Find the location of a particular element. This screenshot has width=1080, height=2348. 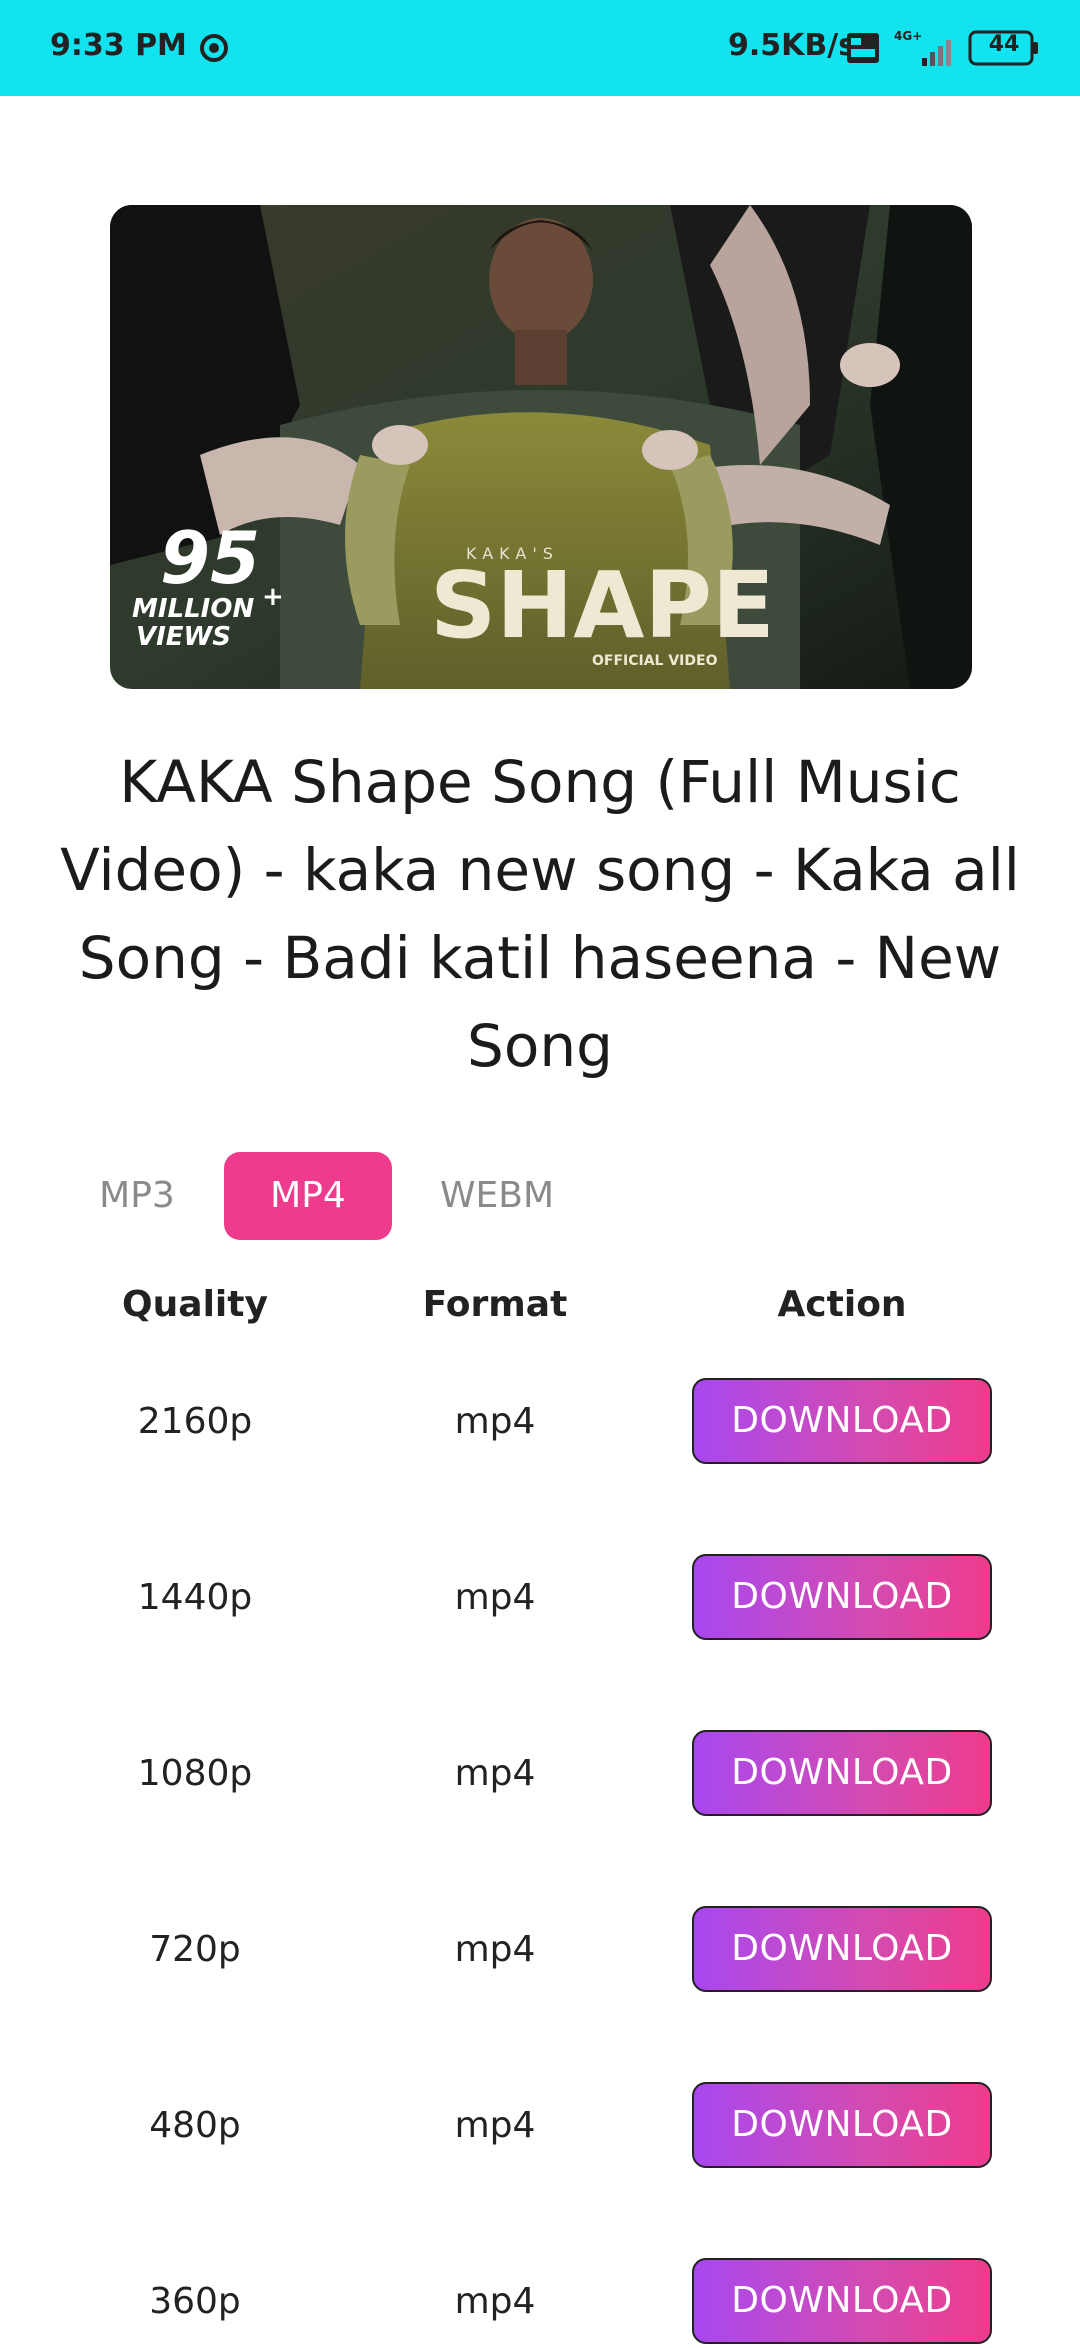

table-row: 480p mp4 DOWNLOAD is located at coordinates (540, 2127).